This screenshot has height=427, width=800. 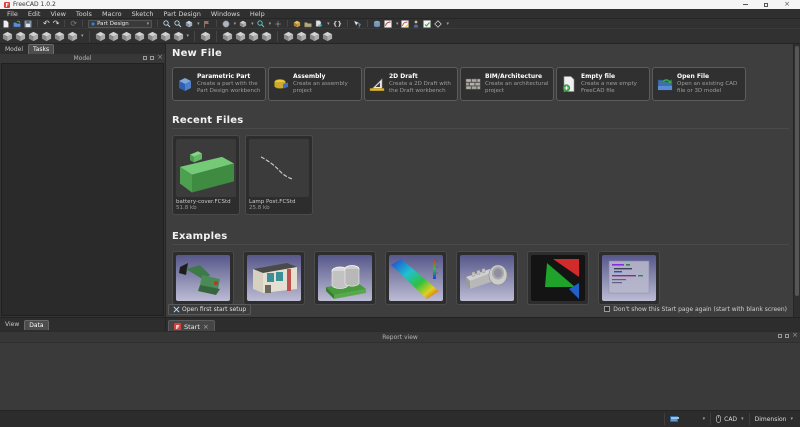 What do you see at coordinates (308, 24) in the screenshot?
I see `group-folder-icon` at bounding box center [308, 24].